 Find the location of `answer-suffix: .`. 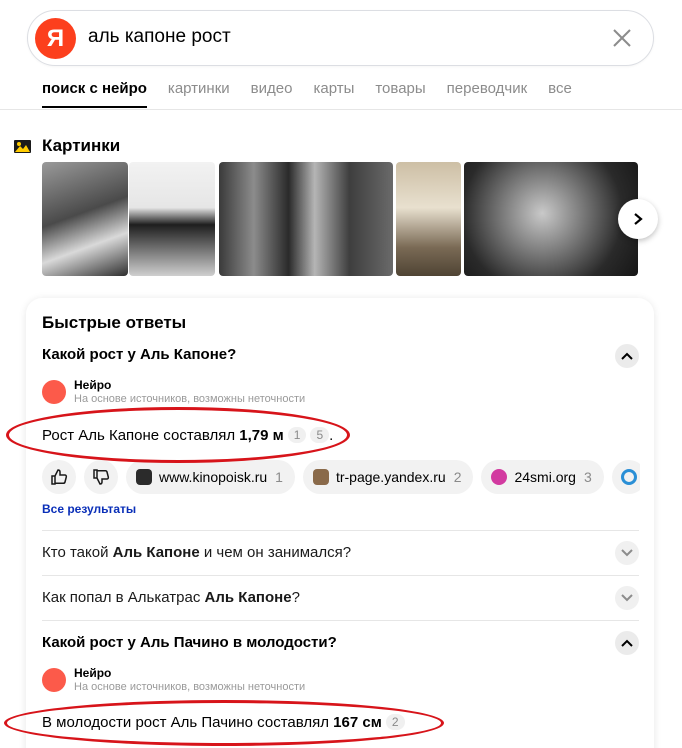

answer-suffix: . is located at coordinates (331, 435).